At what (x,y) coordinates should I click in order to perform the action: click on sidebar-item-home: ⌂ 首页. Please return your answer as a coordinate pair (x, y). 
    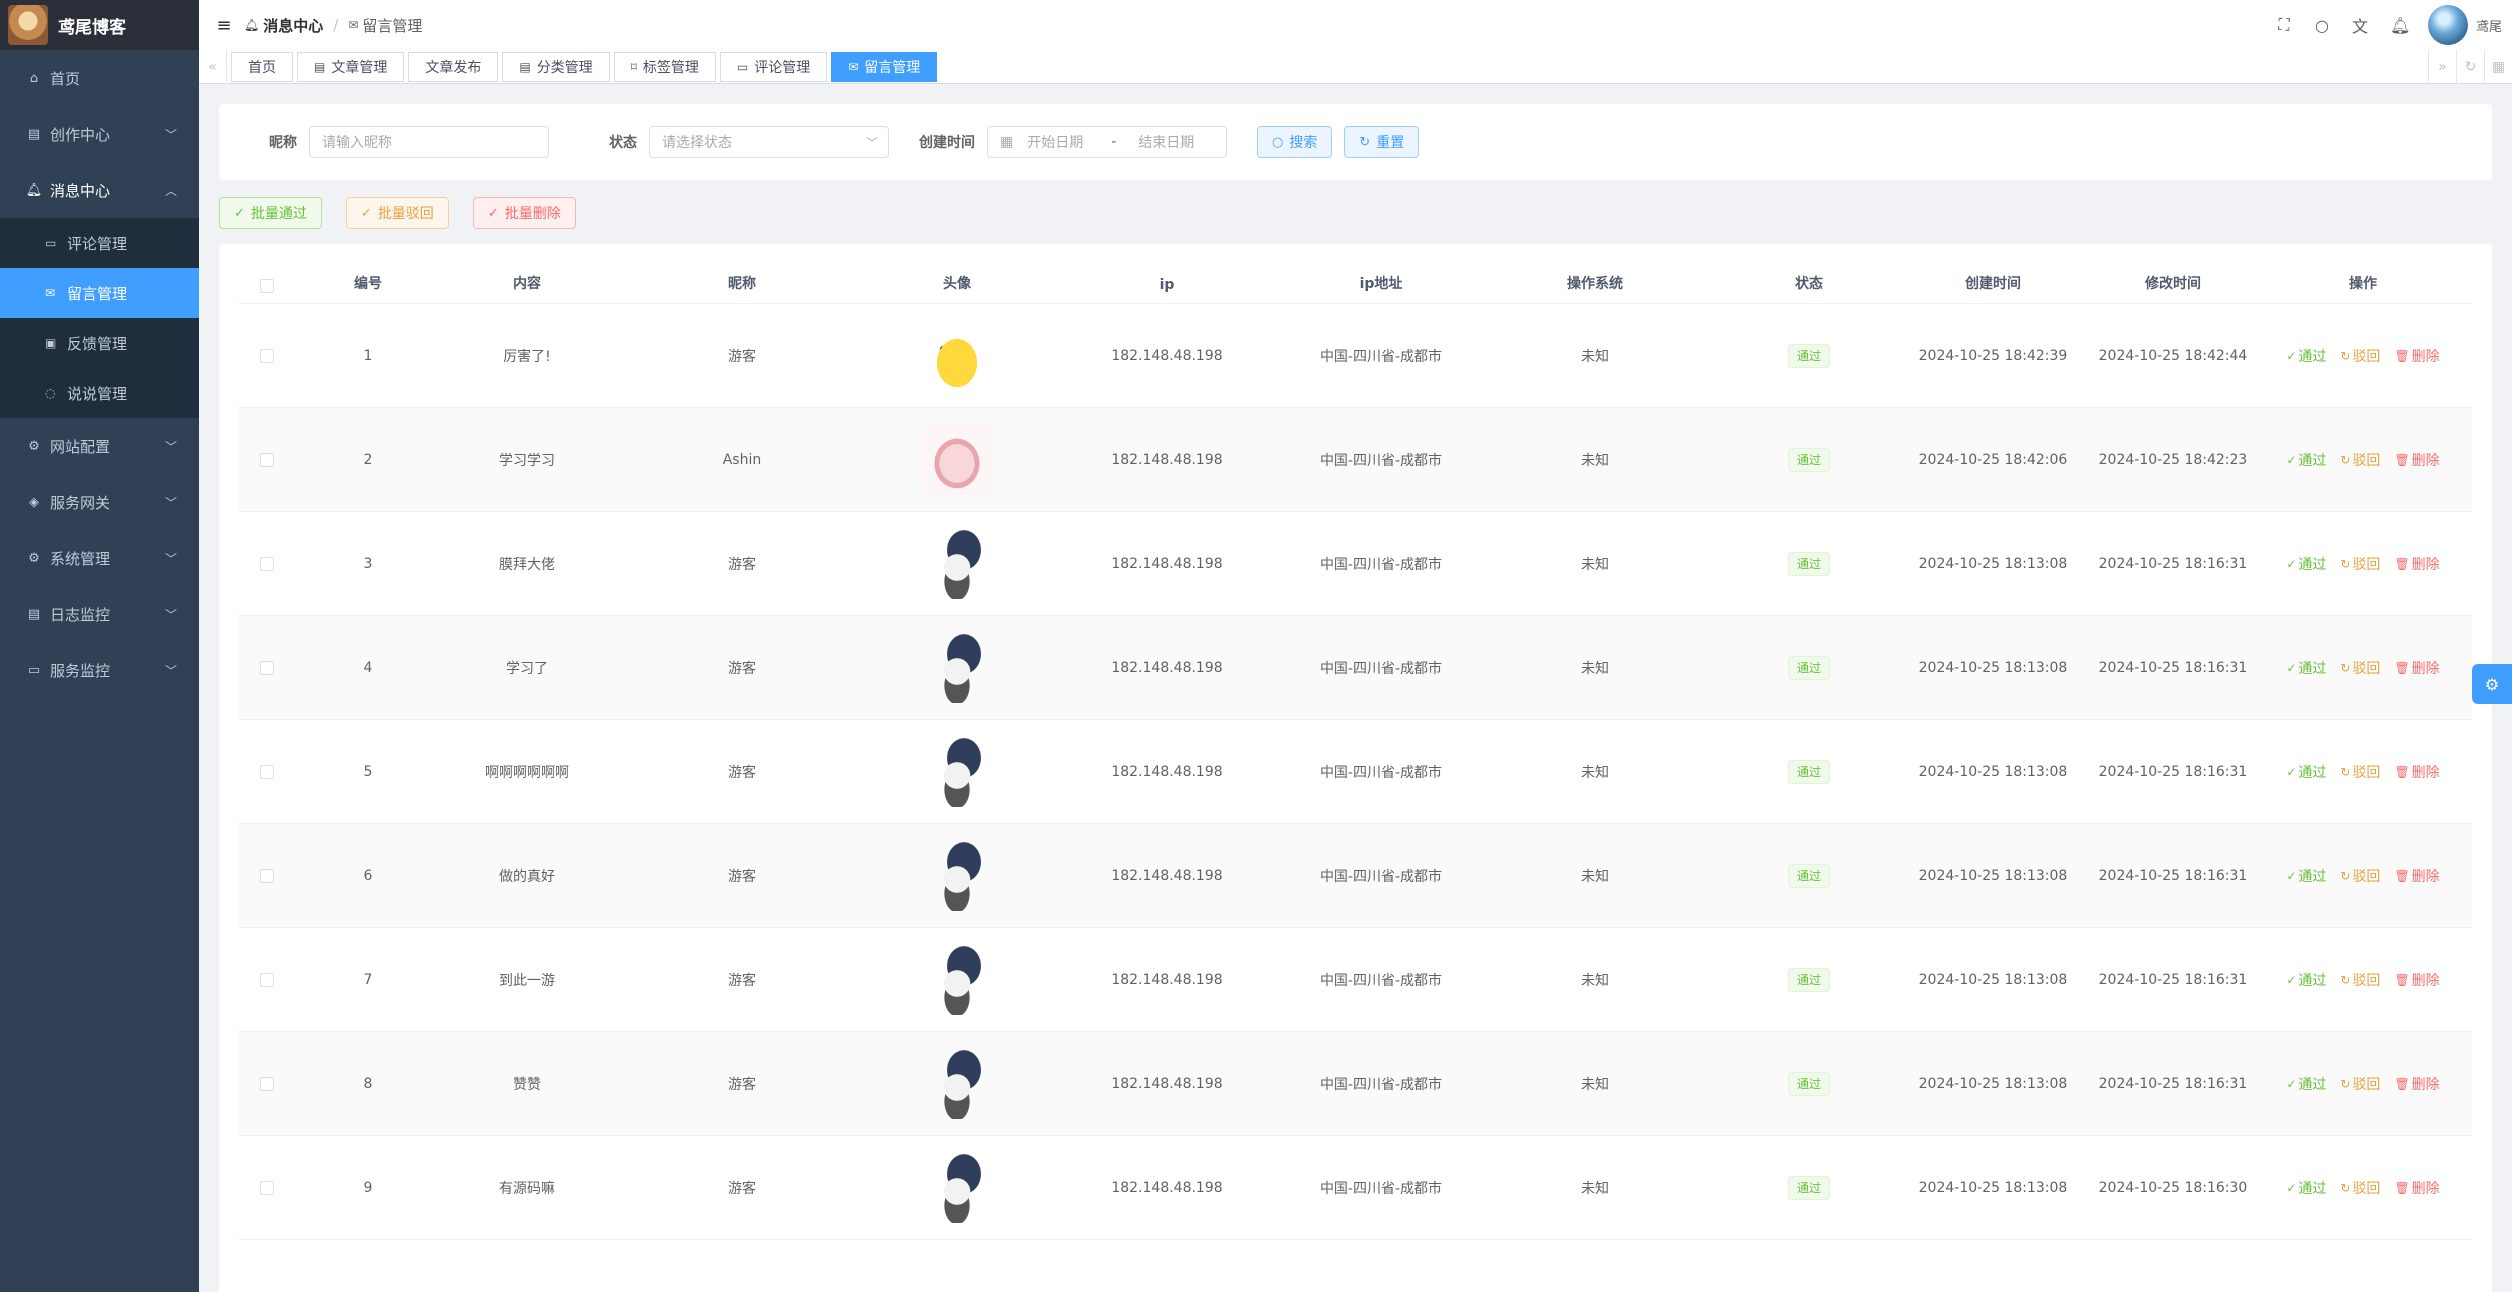
    Looking at the image, I should click on (99, 78).